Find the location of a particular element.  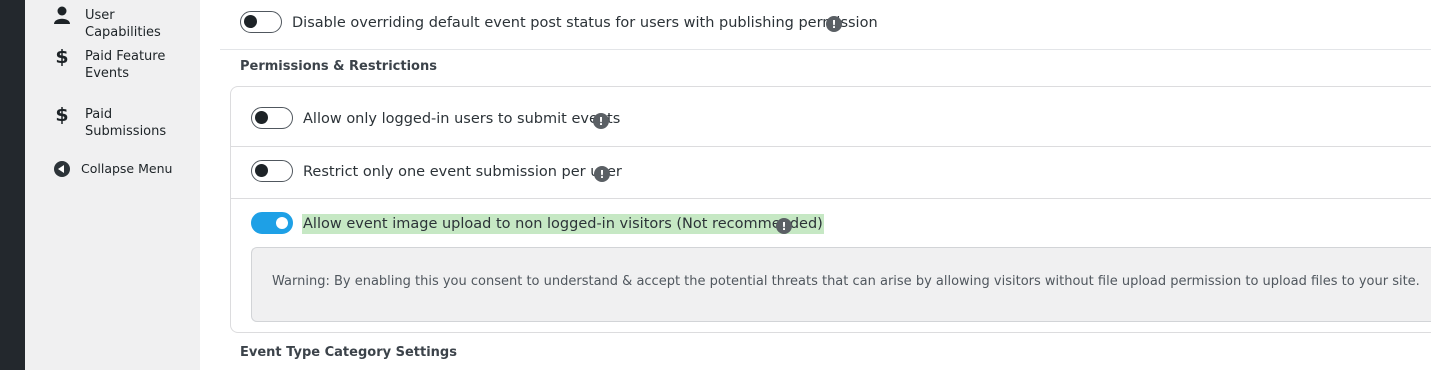

collapse-arrow-icon is located at coordinates (62, 169).